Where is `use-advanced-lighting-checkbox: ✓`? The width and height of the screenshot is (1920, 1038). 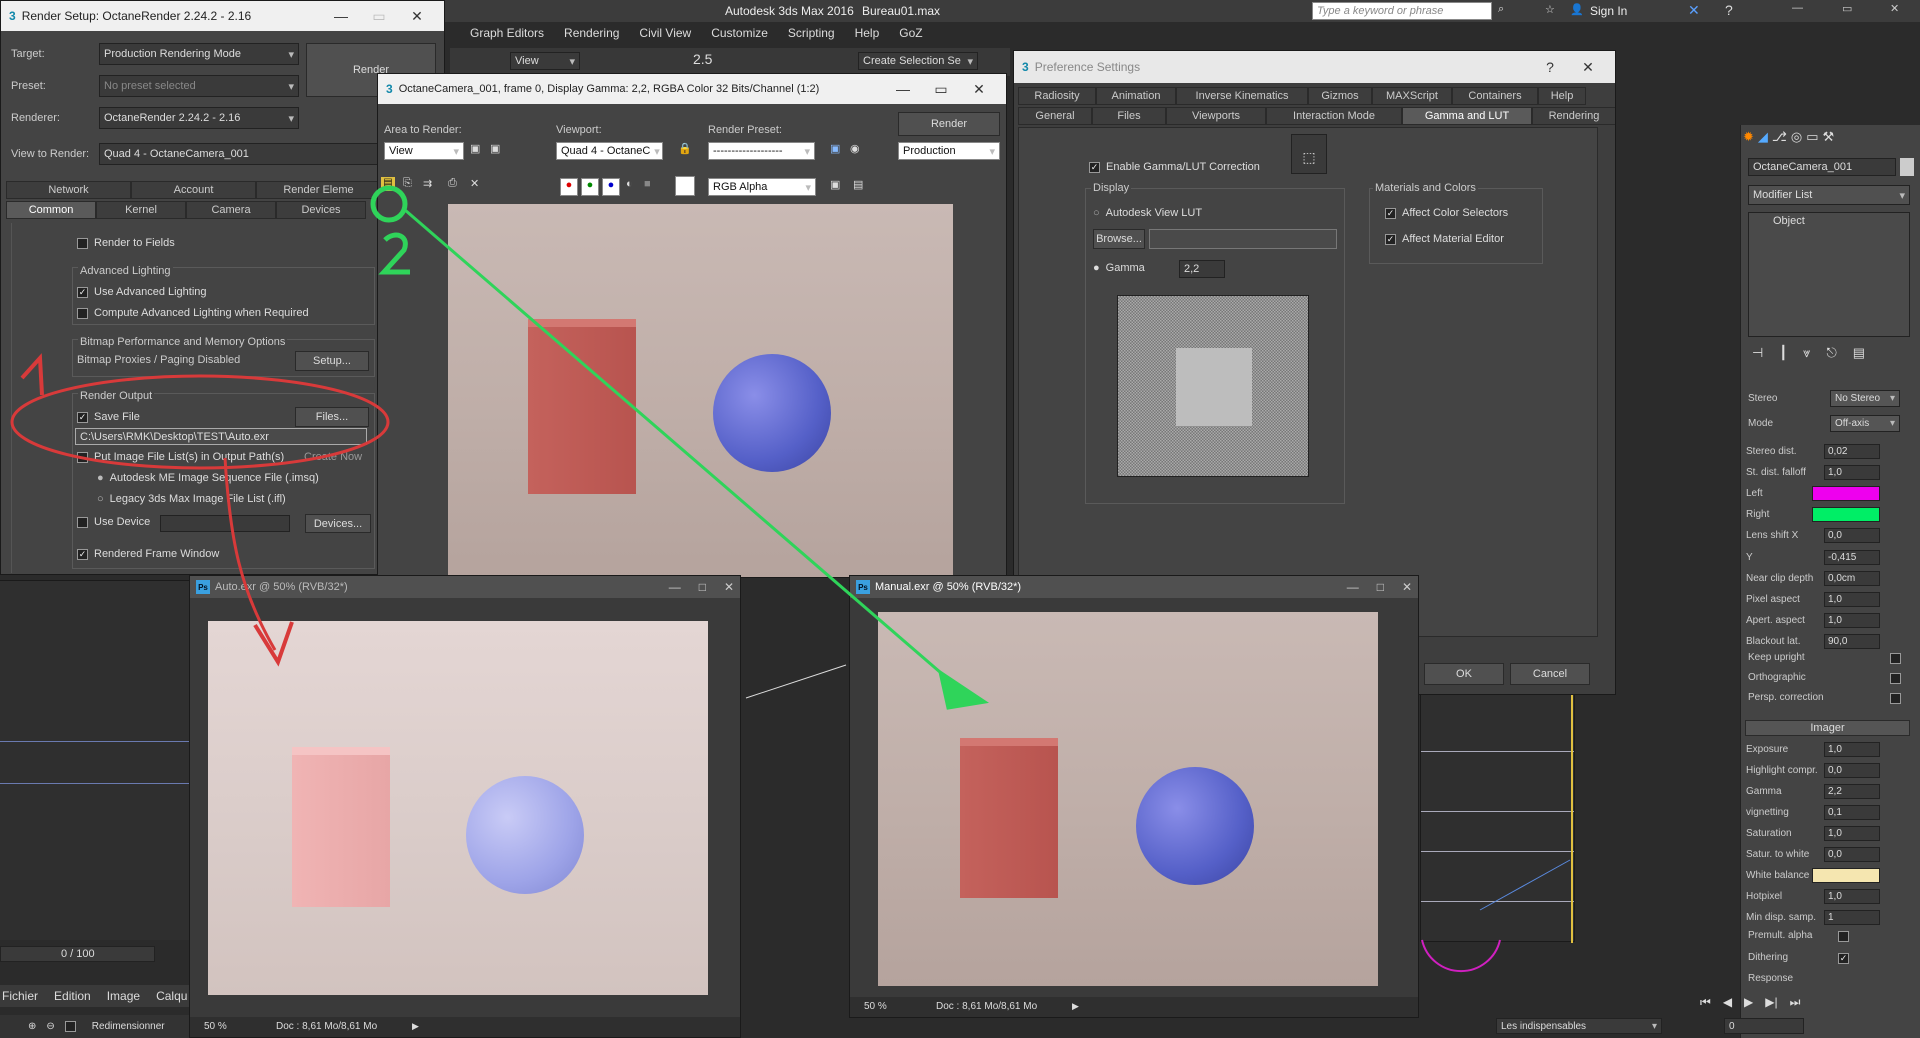 use-advanced-lighting-checkbox: ✓ is located at coordinates (82, 292).